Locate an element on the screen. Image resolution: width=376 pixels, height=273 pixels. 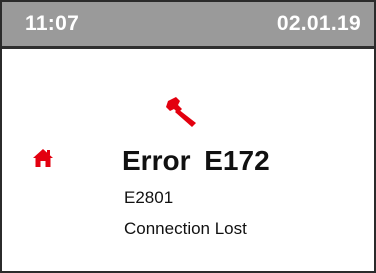
home-icon is located at coordinates (43, 158).